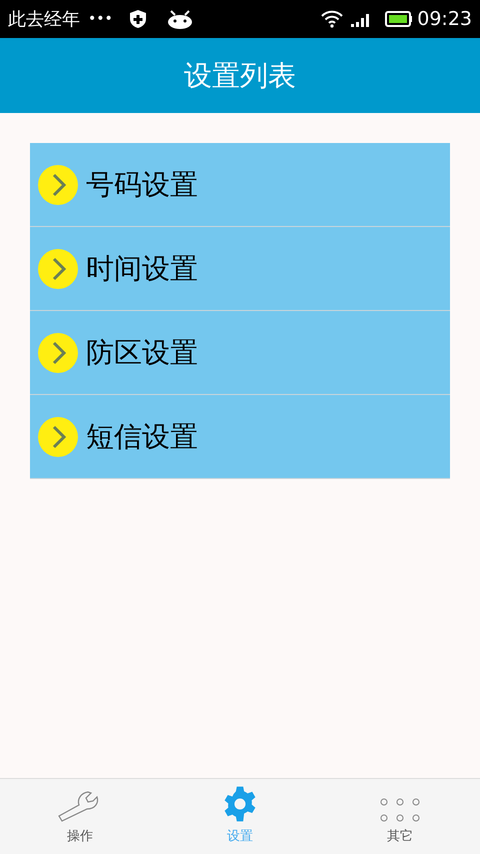 The image size is (480, 854). What do you see at coordinates (240, 185) in the screenshot?
I see `menu-item: 号码设置` at bounding box center [240, 185].